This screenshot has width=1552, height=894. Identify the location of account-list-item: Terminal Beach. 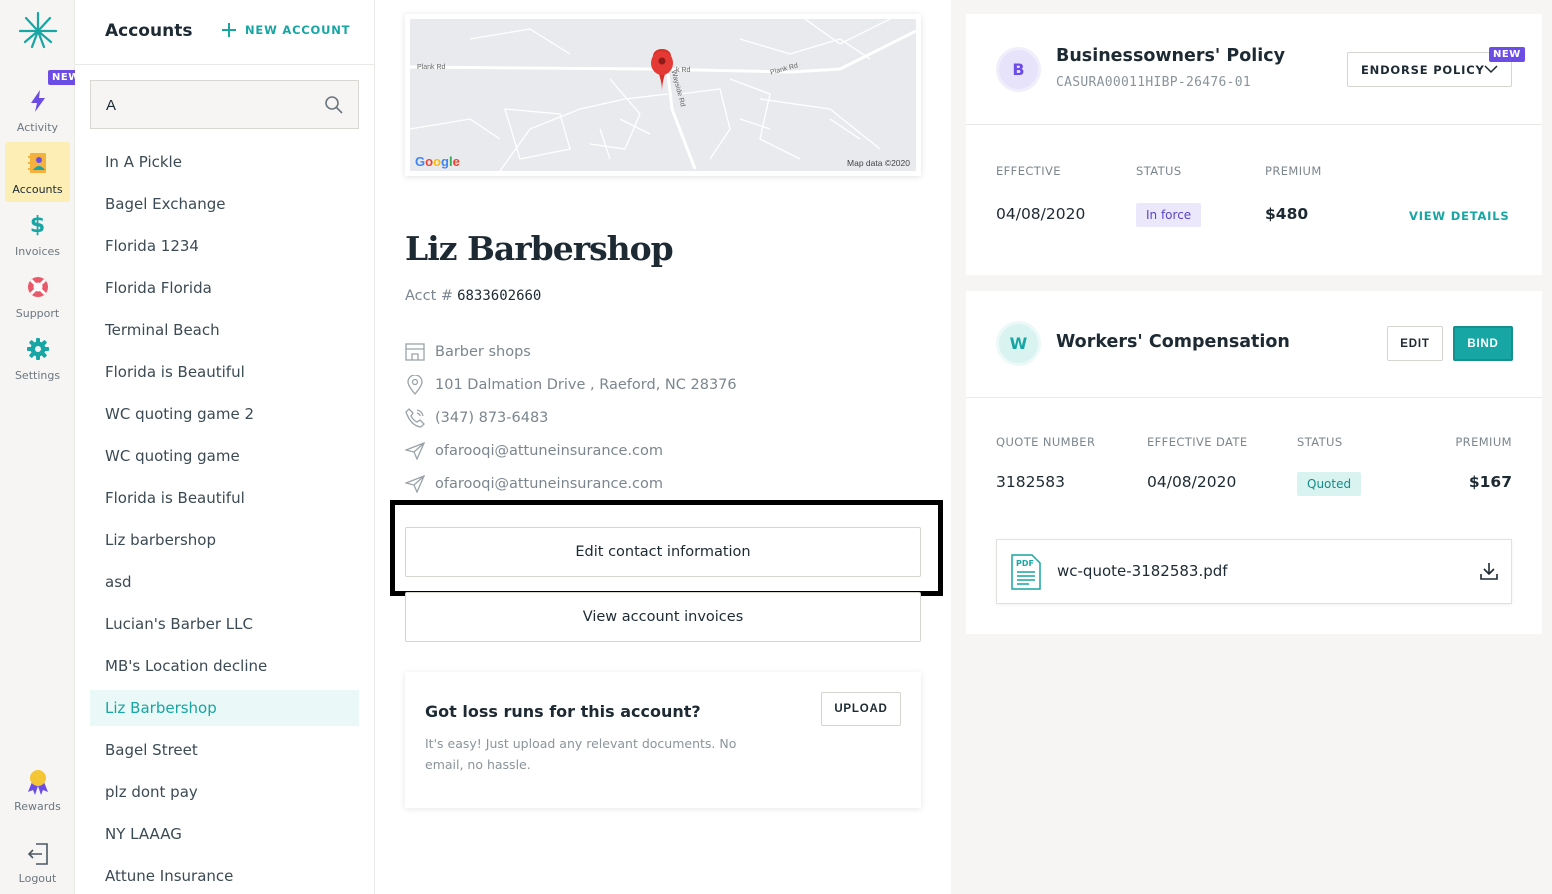
(224, 330).